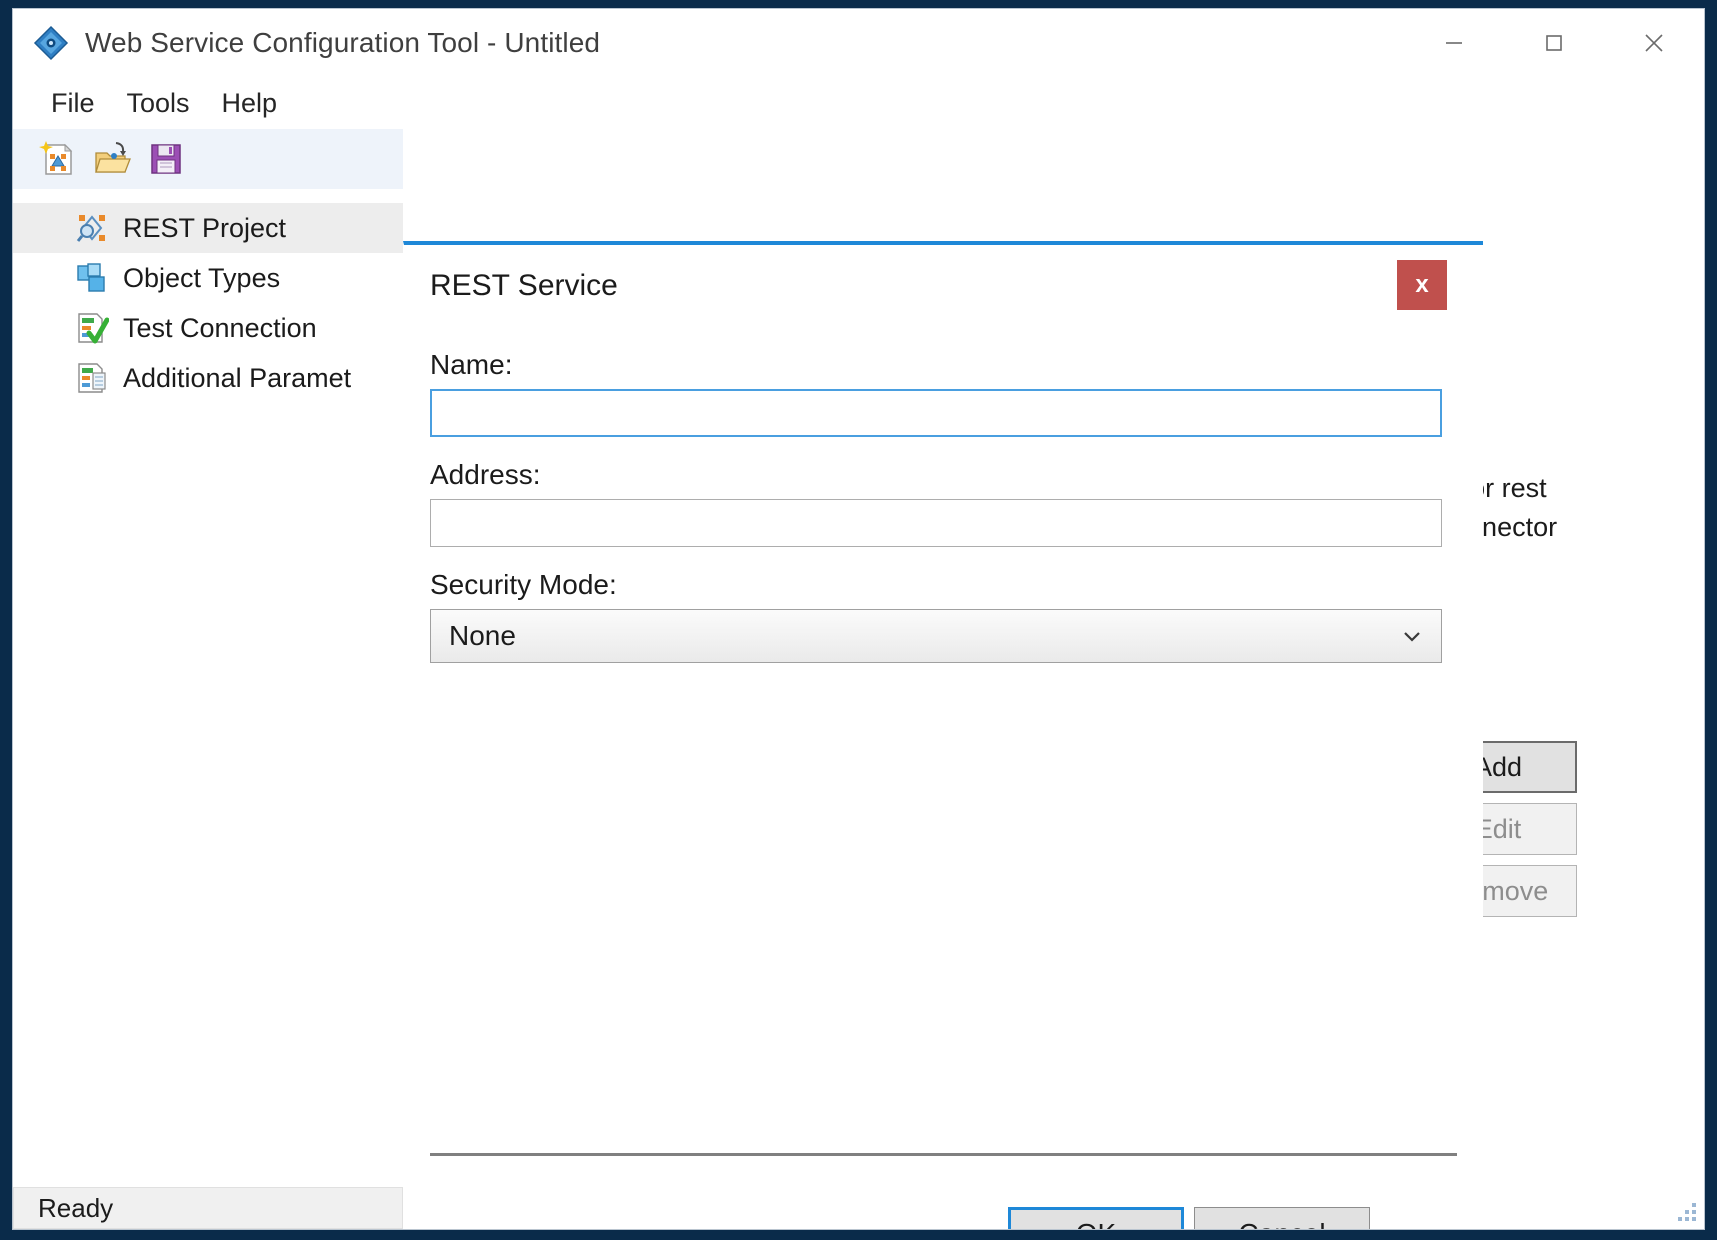 The height and width of the screenshot is (1240, 1717). I want to click on menu-item-help: Help, so click(250, 103).